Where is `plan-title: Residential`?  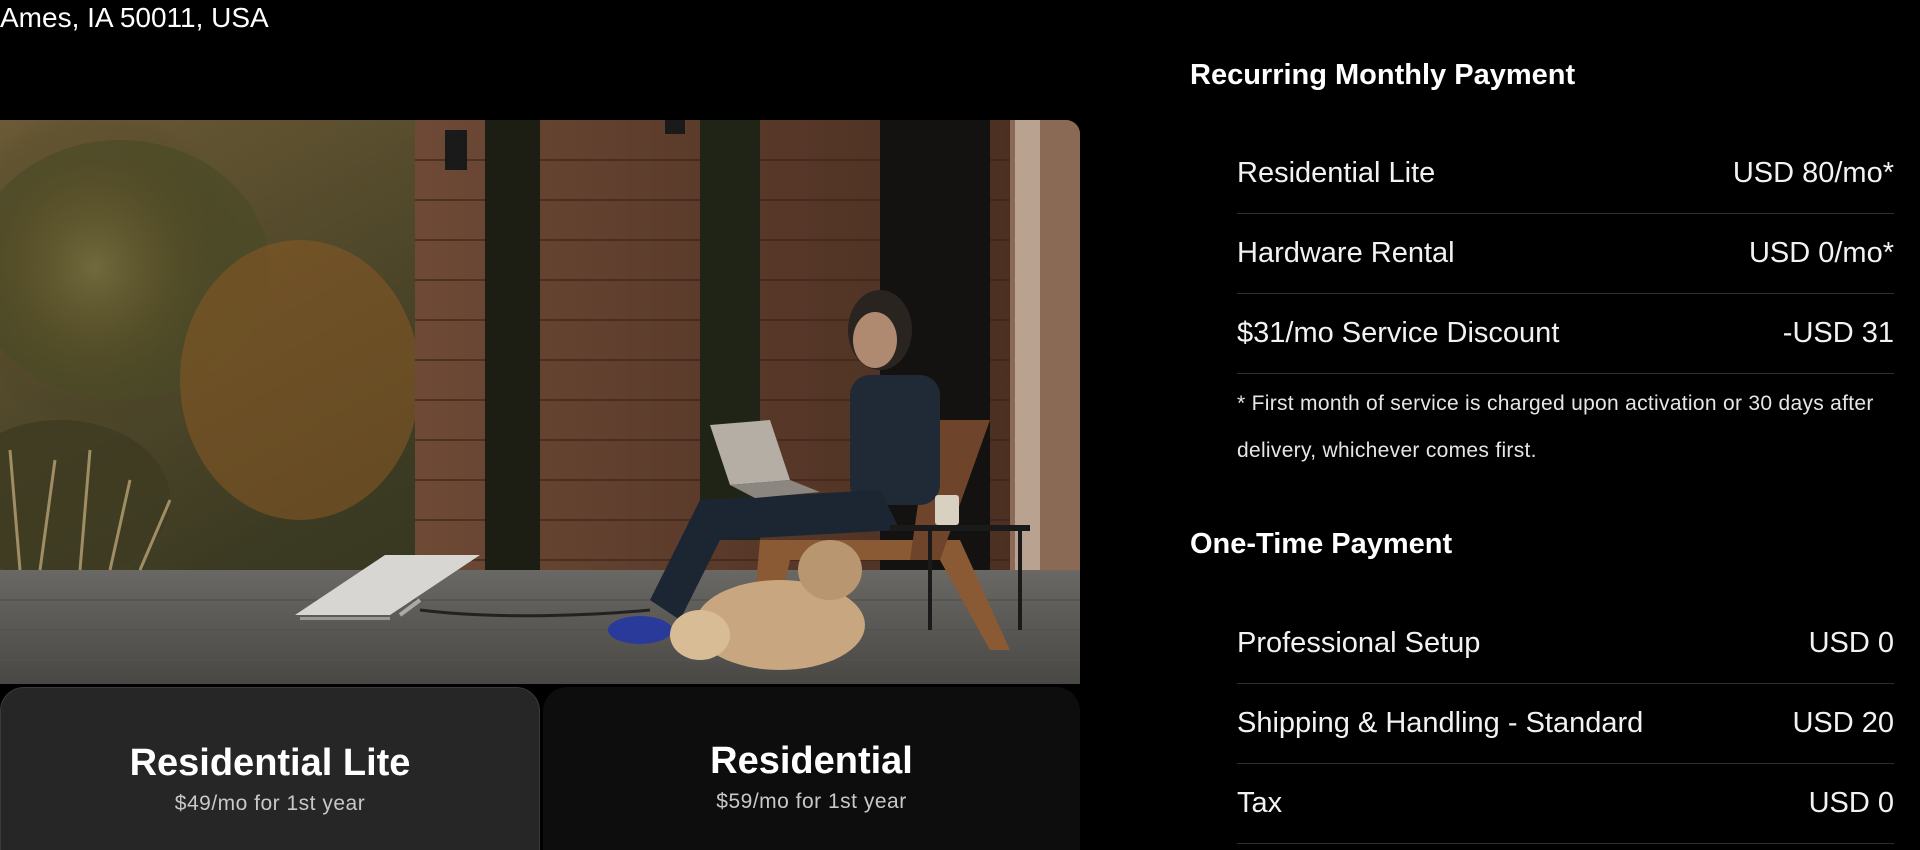
plan-title: Residential is located at coordinates (811, 761).